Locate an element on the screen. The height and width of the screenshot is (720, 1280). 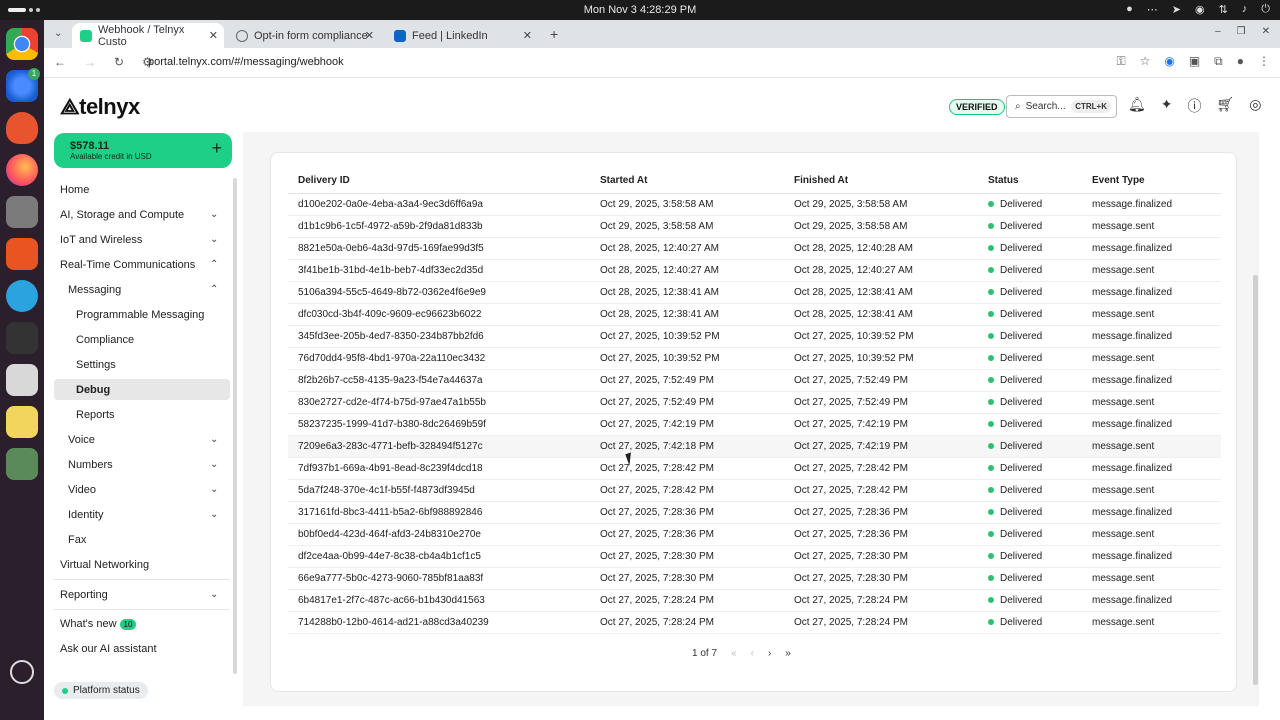
trash-app-icon is located at coordinates (22, 464).